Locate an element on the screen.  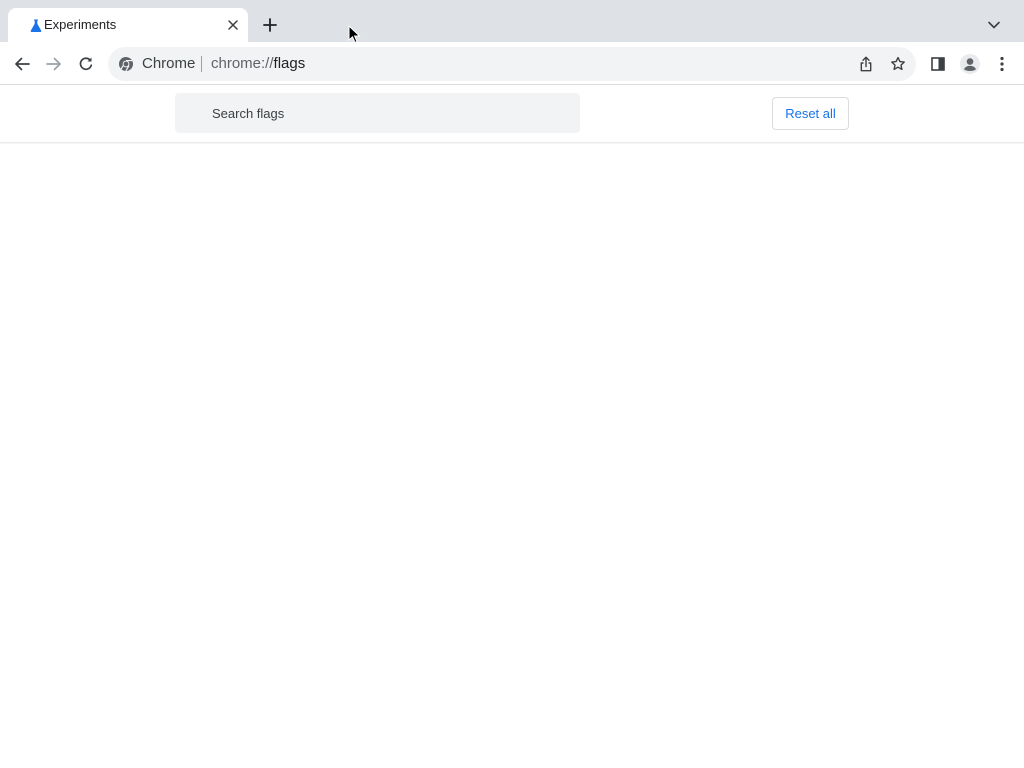
url-text: chrome://flags is located at coordinates (258, 63).